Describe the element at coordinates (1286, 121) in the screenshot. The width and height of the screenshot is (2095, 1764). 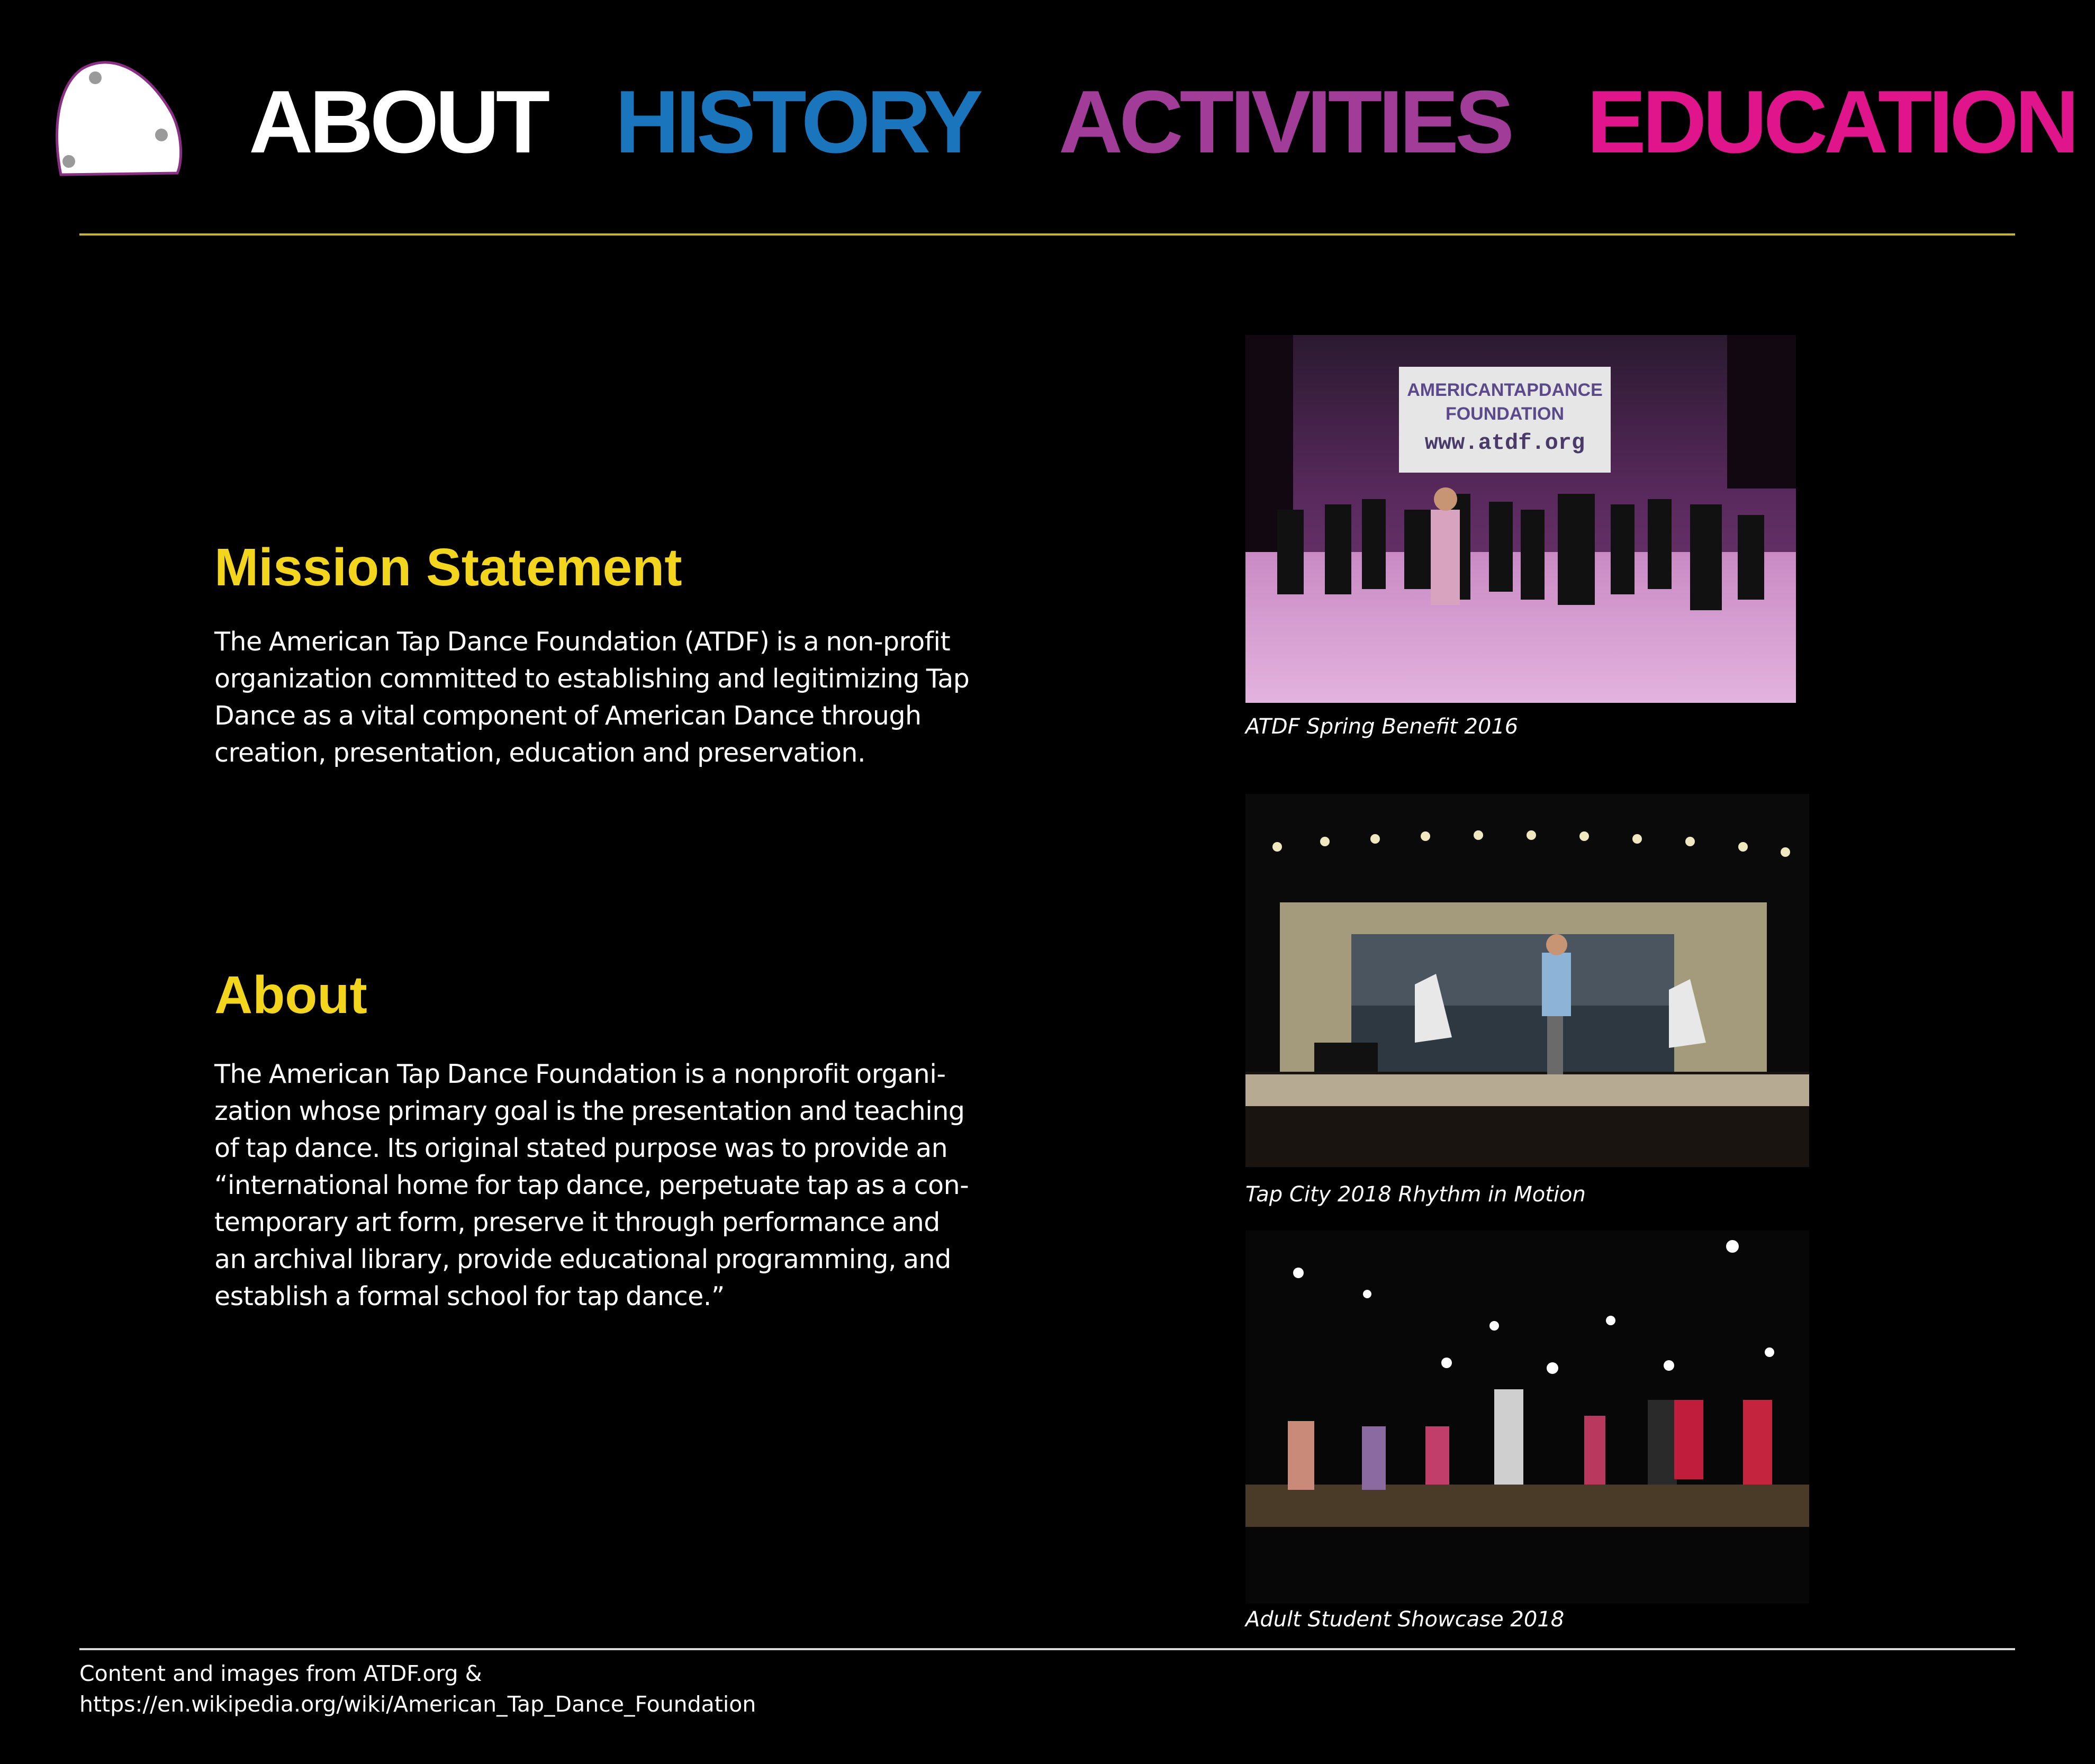
I see `nav-activities: ACTIVITIES` at that location.